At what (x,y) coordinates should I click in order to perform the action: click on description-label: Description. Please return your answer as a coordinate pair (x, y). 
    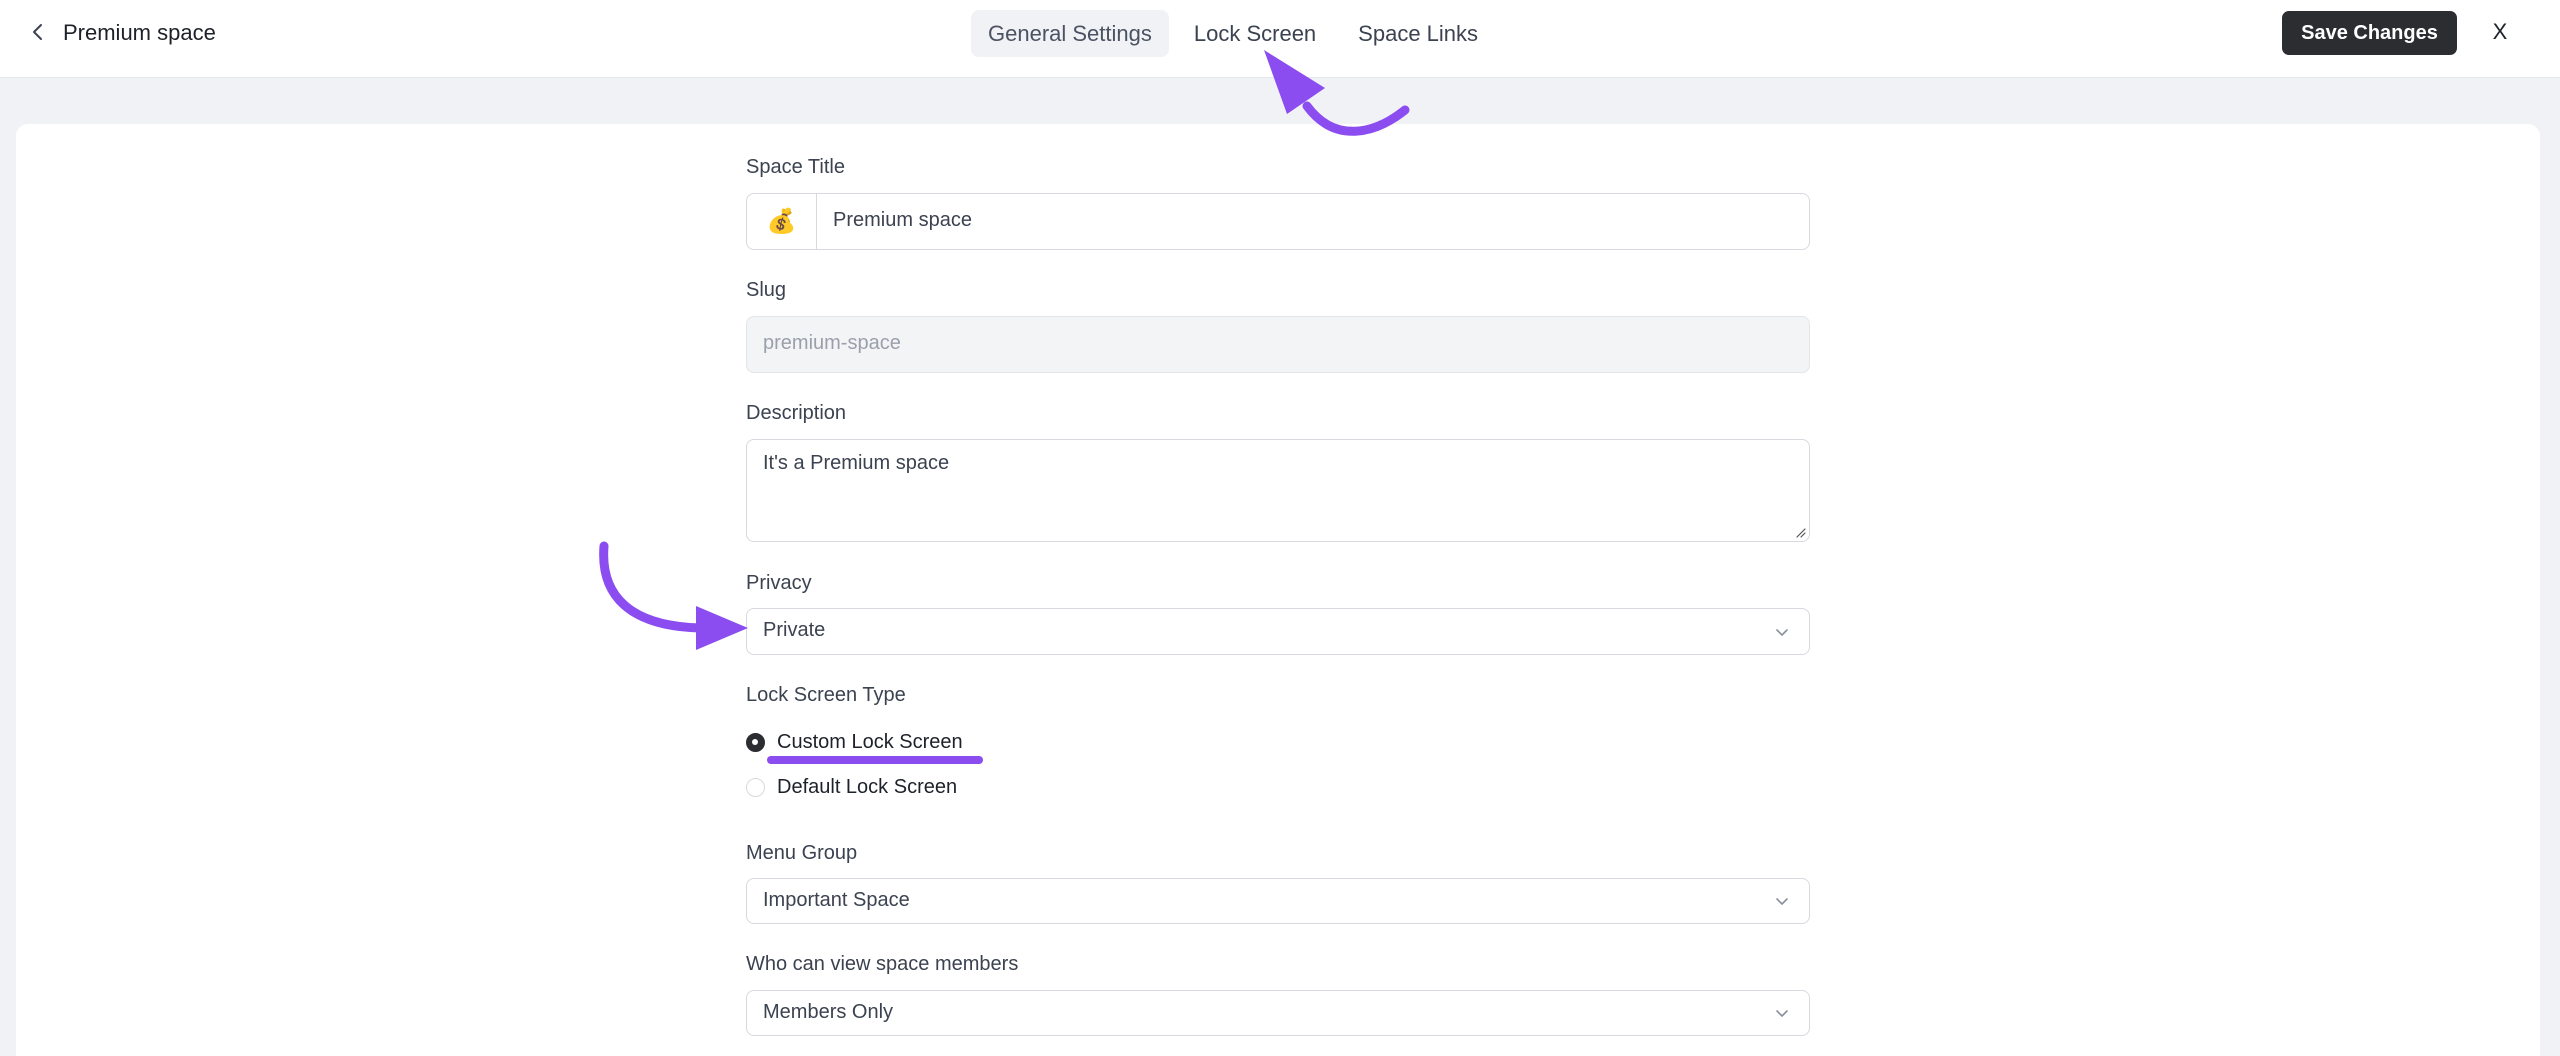
    Looking at the image, I should click on (796, 413).